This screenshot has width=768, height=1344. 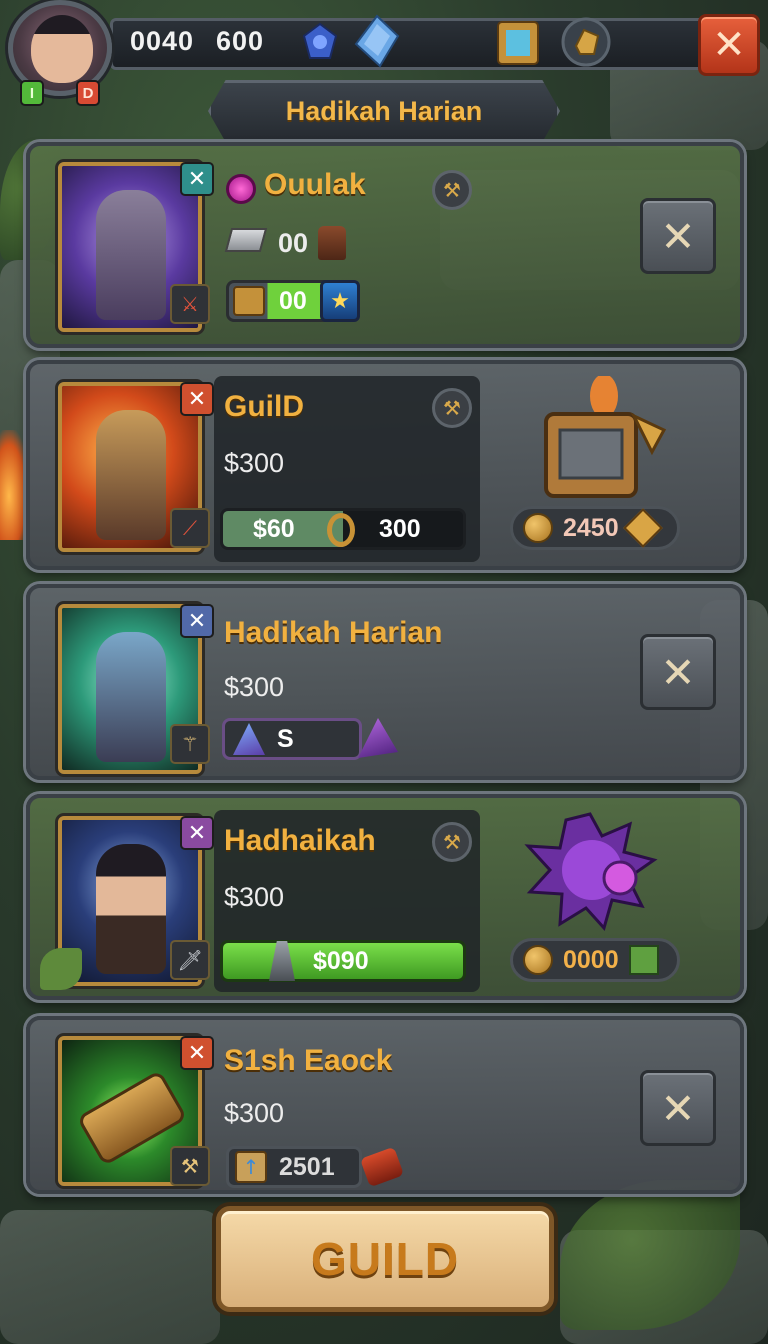 I want to click on crystal-icon, so click(x=377, y=41).